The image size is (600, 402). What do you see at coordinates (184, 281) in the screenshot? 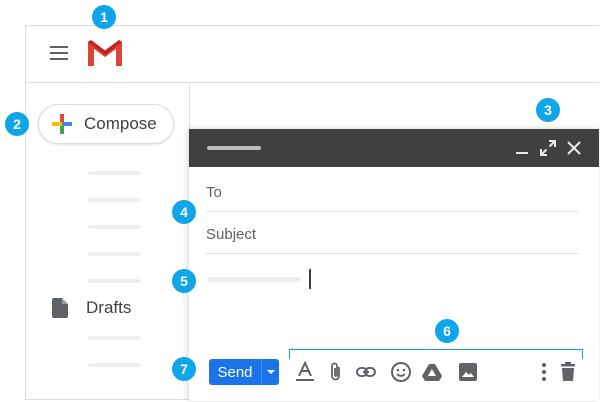
I see `callout-badge: 5` at bounding box center [184, 281].